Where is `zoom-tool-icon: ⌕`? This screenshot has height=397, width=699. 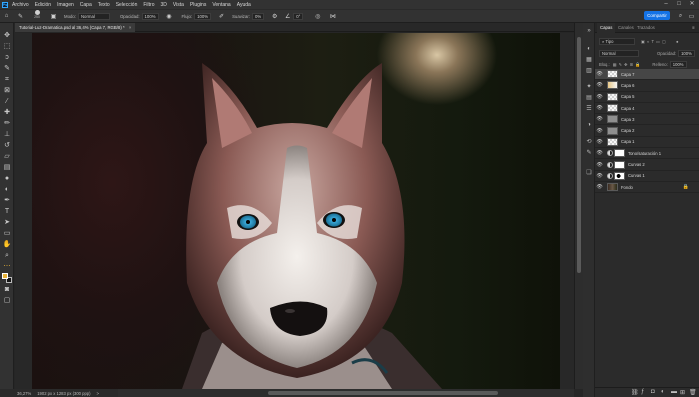
zoom-tool-icon: ⌕ is located at coordinates (7, 256).